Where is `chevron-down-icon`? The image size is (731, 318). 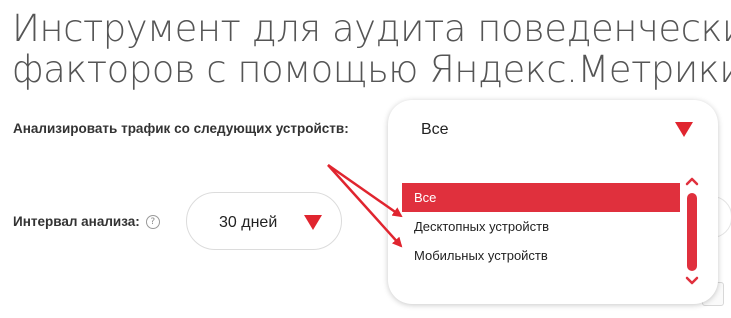 chevron-down-icon is located at coordinates (692, 281).